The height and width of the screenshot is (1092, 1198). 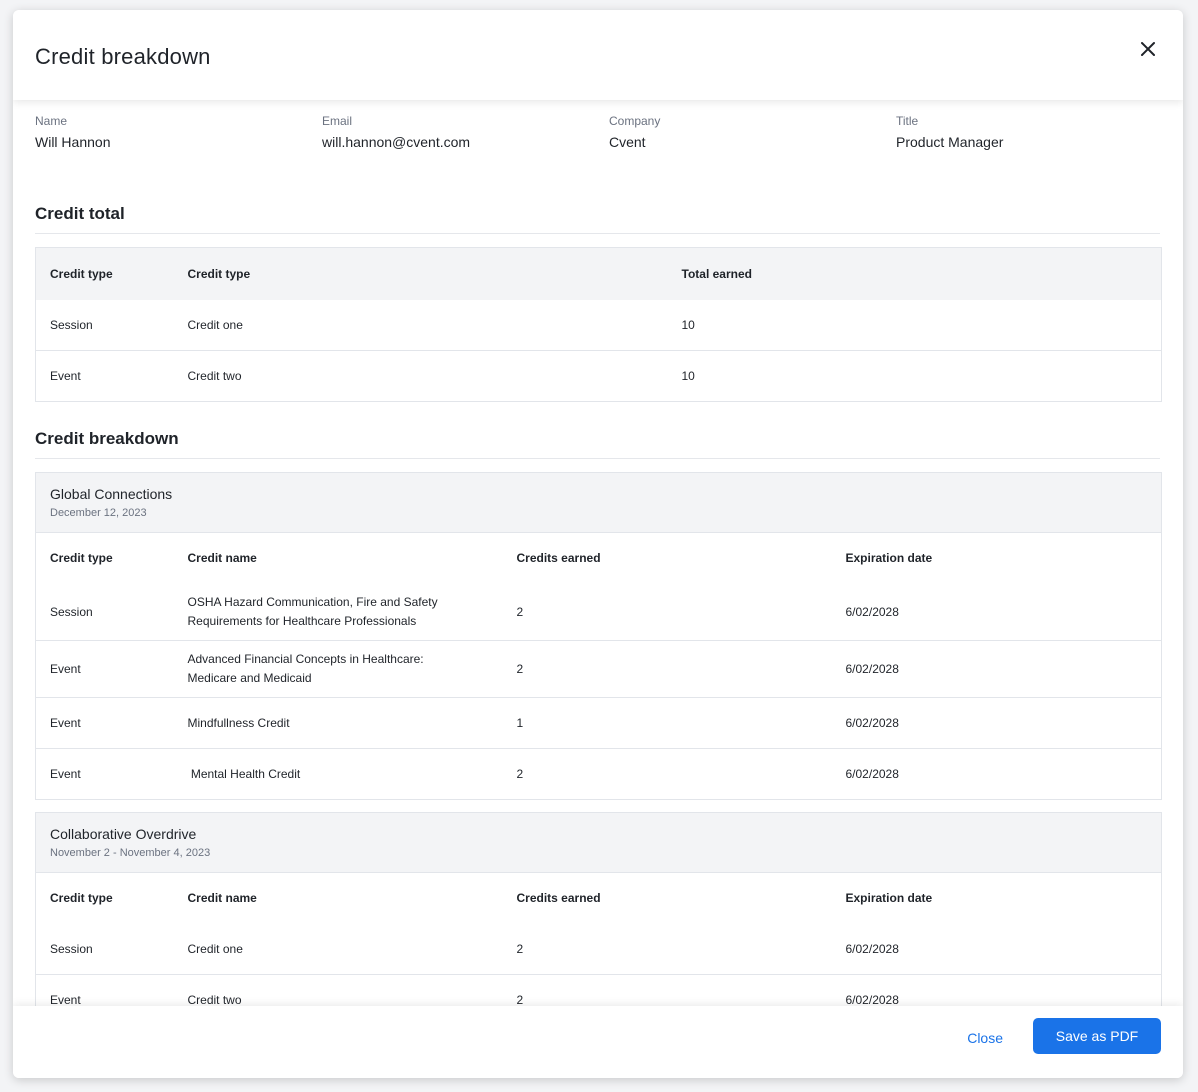 What do you see at coordinates (1097, 1036) in the screenshot?
I see `save-as-pdf-button: Save as PDF` at bounding box center [1097, 1036].